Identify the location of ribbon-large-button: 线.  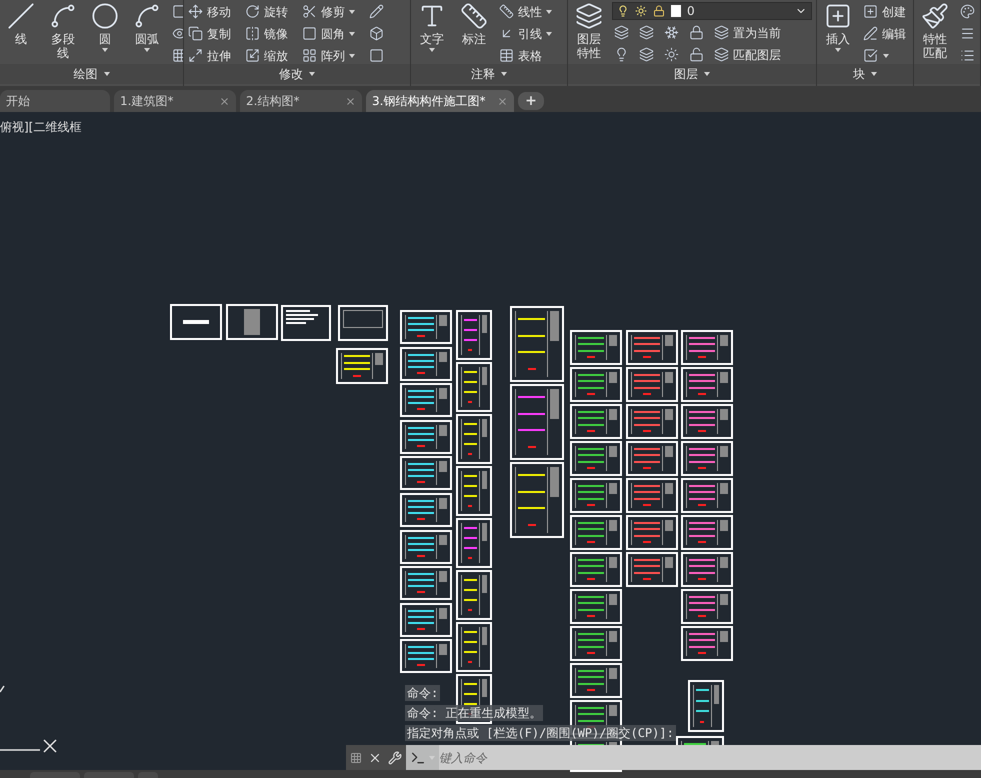
(21, 33).